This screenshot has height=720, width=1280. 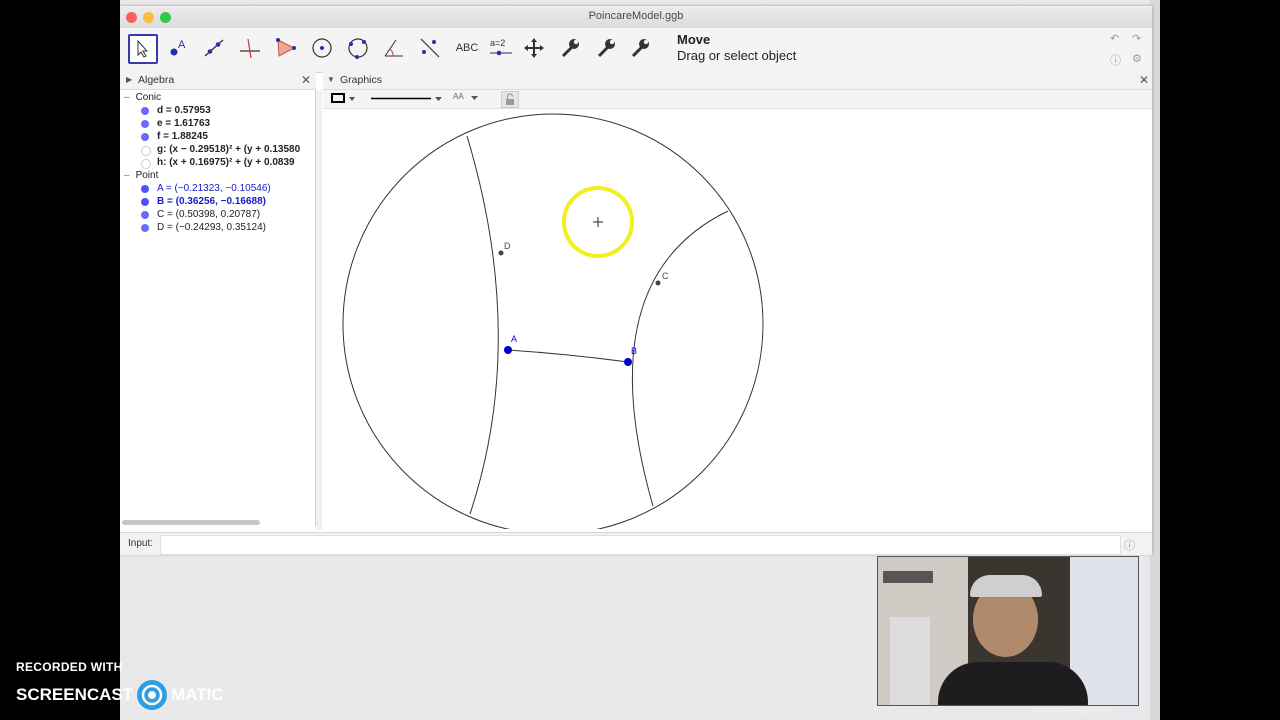 I want to click on webcam-cabinet, so click(x=910, y=661).